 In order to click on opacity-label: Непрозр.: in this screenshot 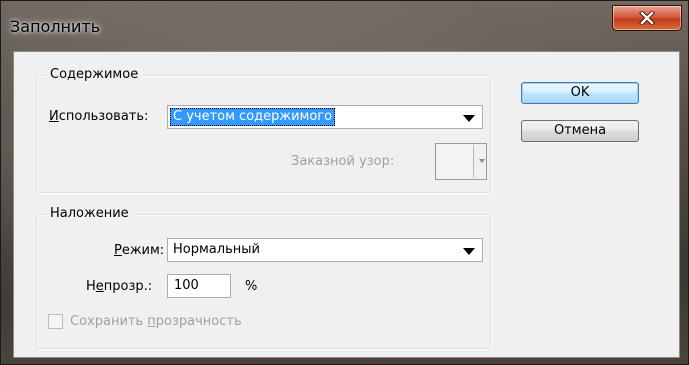, I will do `click(119, 286)`.